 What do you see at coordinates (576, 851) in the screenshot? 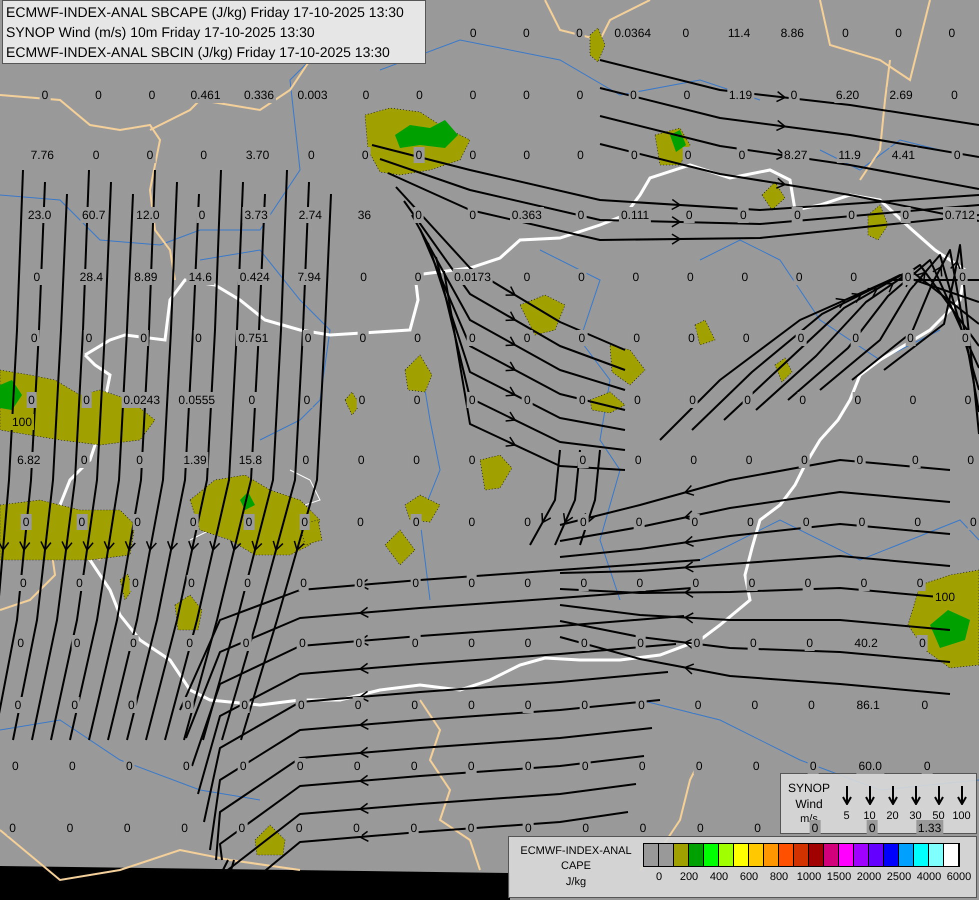
I see `legend-title: ECMWF-INDEX-ANAL` at bounding box center [576, 851].